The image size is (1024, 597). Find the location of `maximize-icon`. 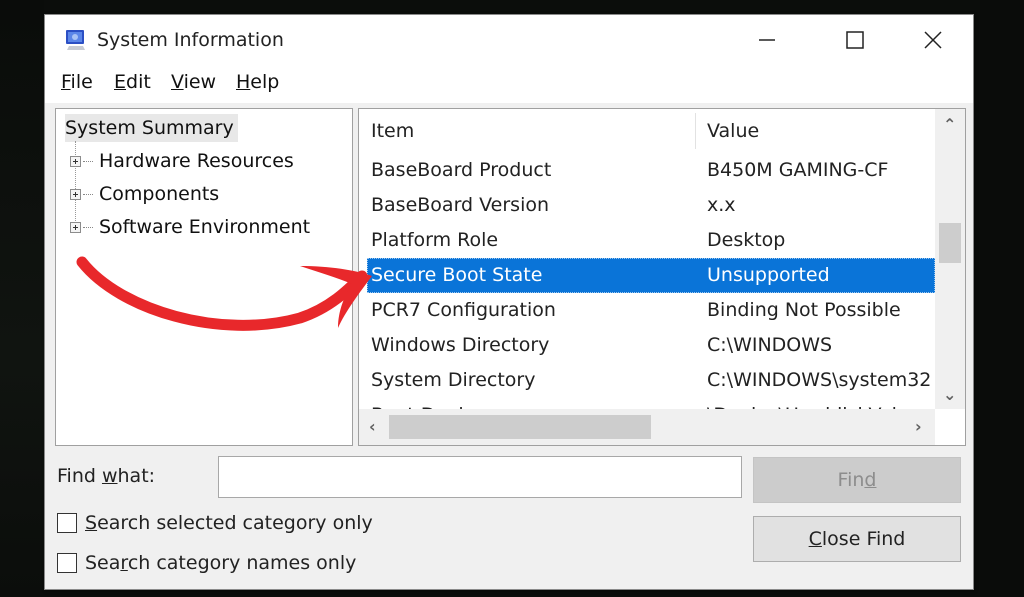

maximize-icon is located at coordinates (855, 40).